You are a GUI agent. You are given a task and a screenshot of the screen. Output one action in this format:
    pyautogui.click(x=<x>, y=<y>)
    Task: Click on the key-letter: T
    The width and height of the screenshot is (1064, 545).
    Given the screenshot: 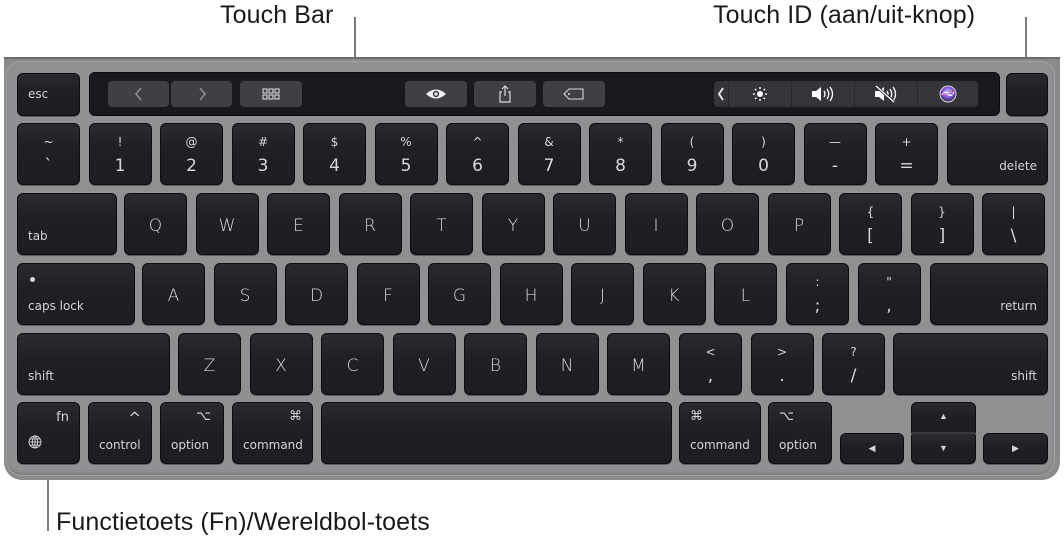 What is the action you would take?
    pyautogui.click(x=441, y=224)
    